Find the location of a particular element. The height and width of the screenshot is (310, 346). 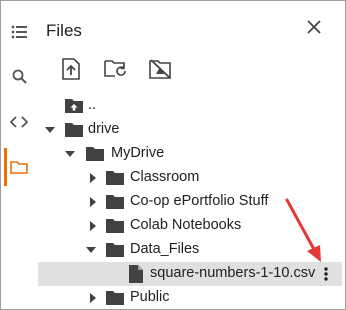

table-of-contents-icon is located at coordinates (19, 32).